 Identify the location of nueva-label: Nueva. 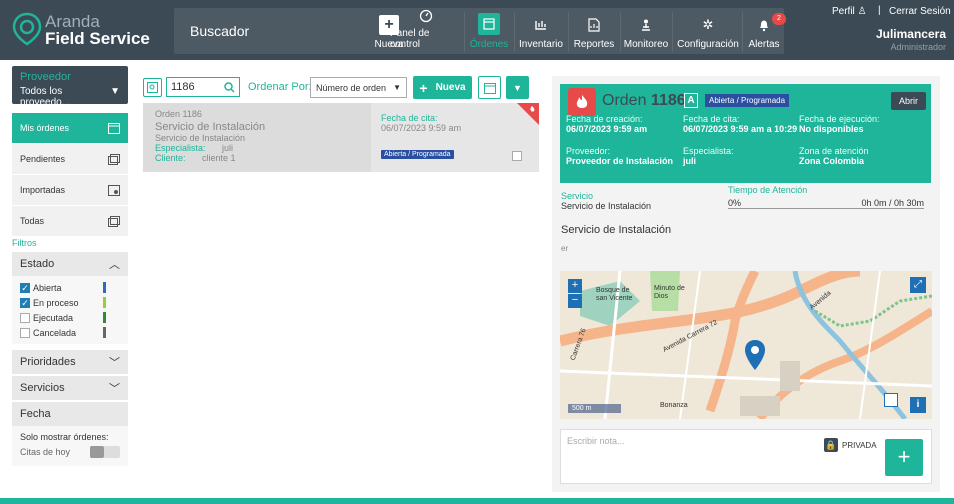
(450, 87).